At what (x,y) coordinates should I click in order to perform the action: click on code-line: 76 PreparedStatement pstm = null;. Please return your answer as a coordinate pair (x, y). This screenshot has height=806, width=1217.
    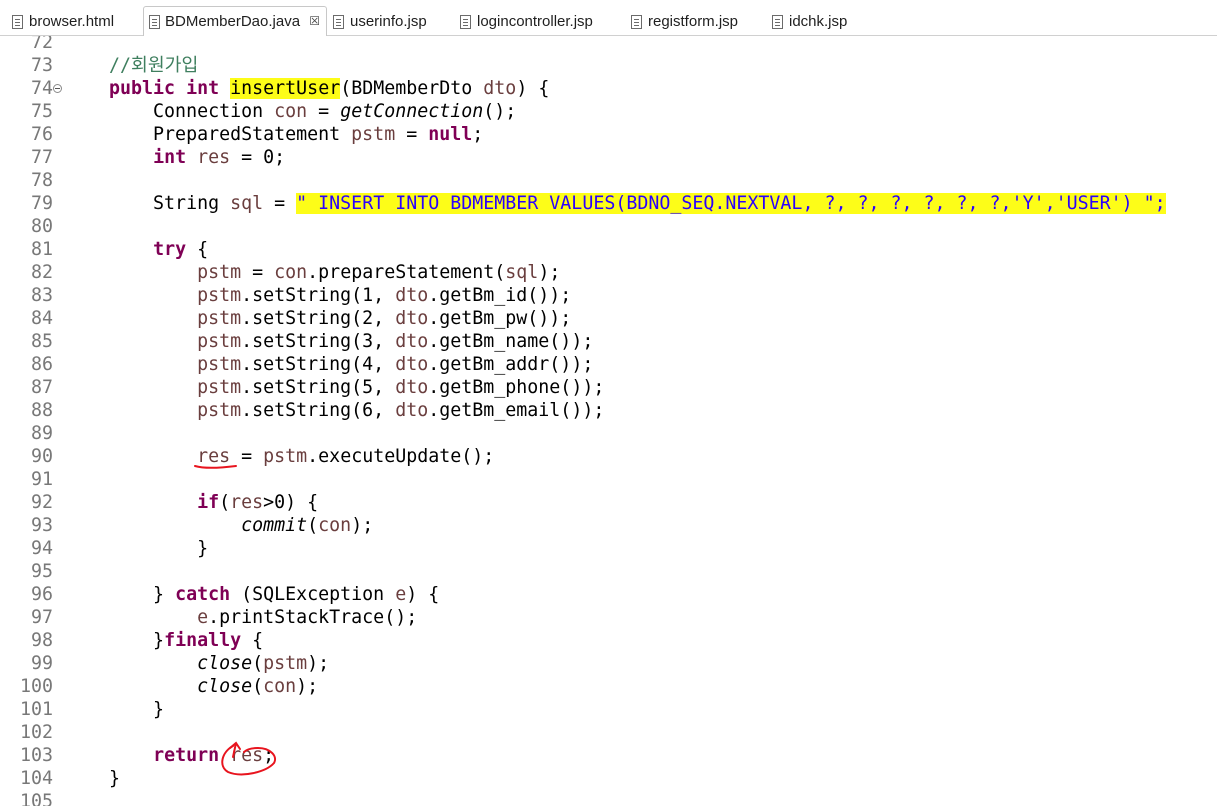
    Looking at the image, I should click on (608, 134).